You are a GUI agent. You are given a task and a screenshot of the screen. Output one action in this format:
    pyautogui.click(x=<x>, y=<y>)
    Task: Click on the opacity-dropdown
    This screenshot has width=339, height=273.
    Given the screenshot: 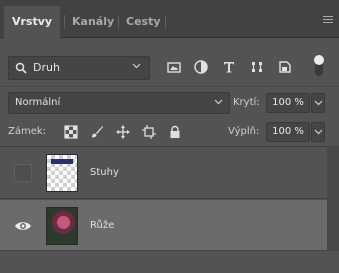 What is the action you would take?
    pyautogui.click(x=318, y=103)
    